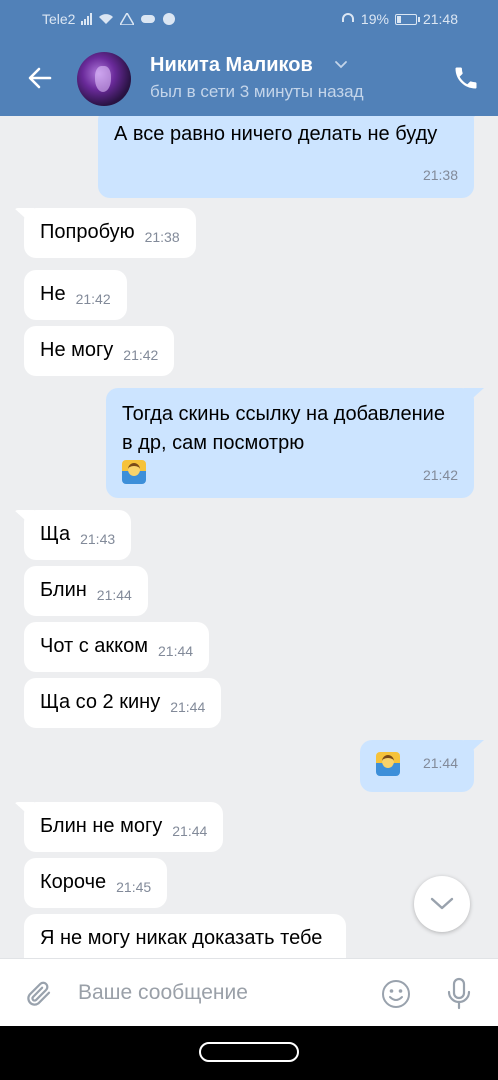 The image size is (498, 1080). I want to click on battery-percent: 19%, so click(374, 19).